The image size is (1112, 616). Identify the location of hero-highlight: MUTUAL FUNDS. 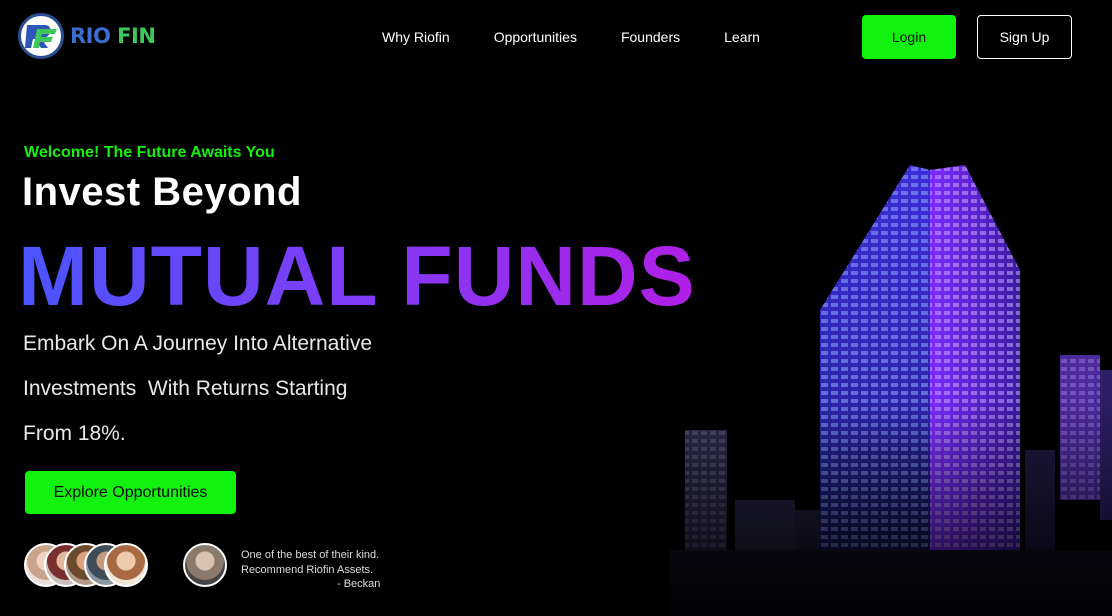
(357, 276).